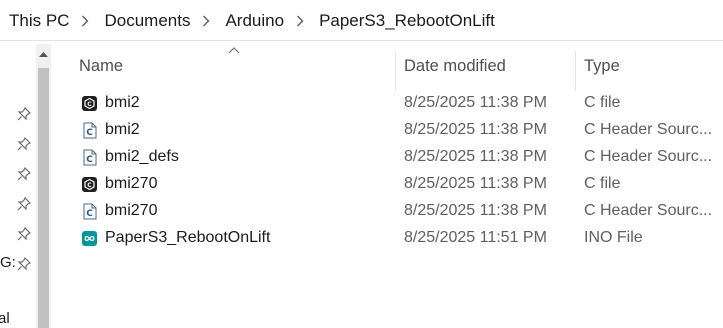  I want to click on file-type: INO File, so click(613, 237).